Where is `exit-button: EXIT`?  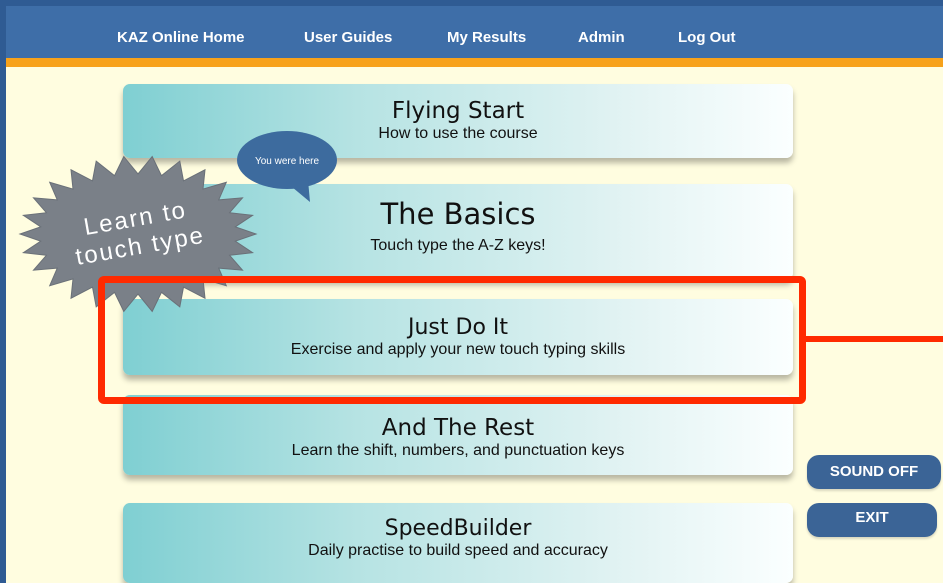
exit-button: EXIT is located at coordinates (872, 520).